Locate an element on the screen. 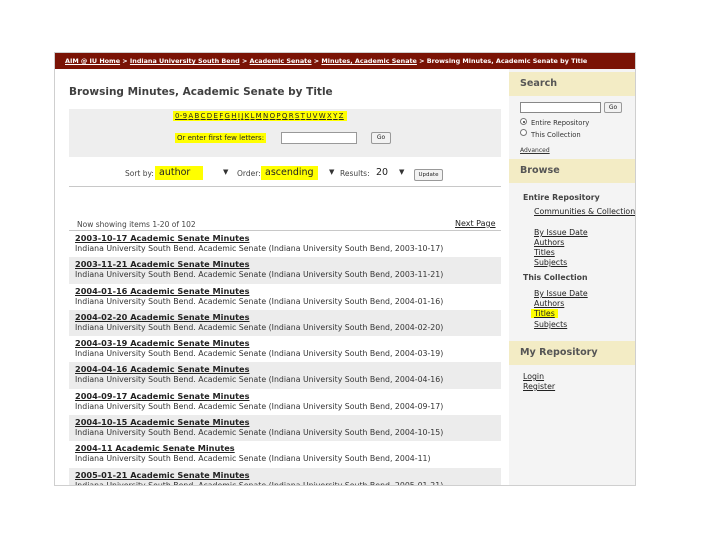 The image size is (720, 540). next-page-link: Next Page is located at coordinates (475, 223).